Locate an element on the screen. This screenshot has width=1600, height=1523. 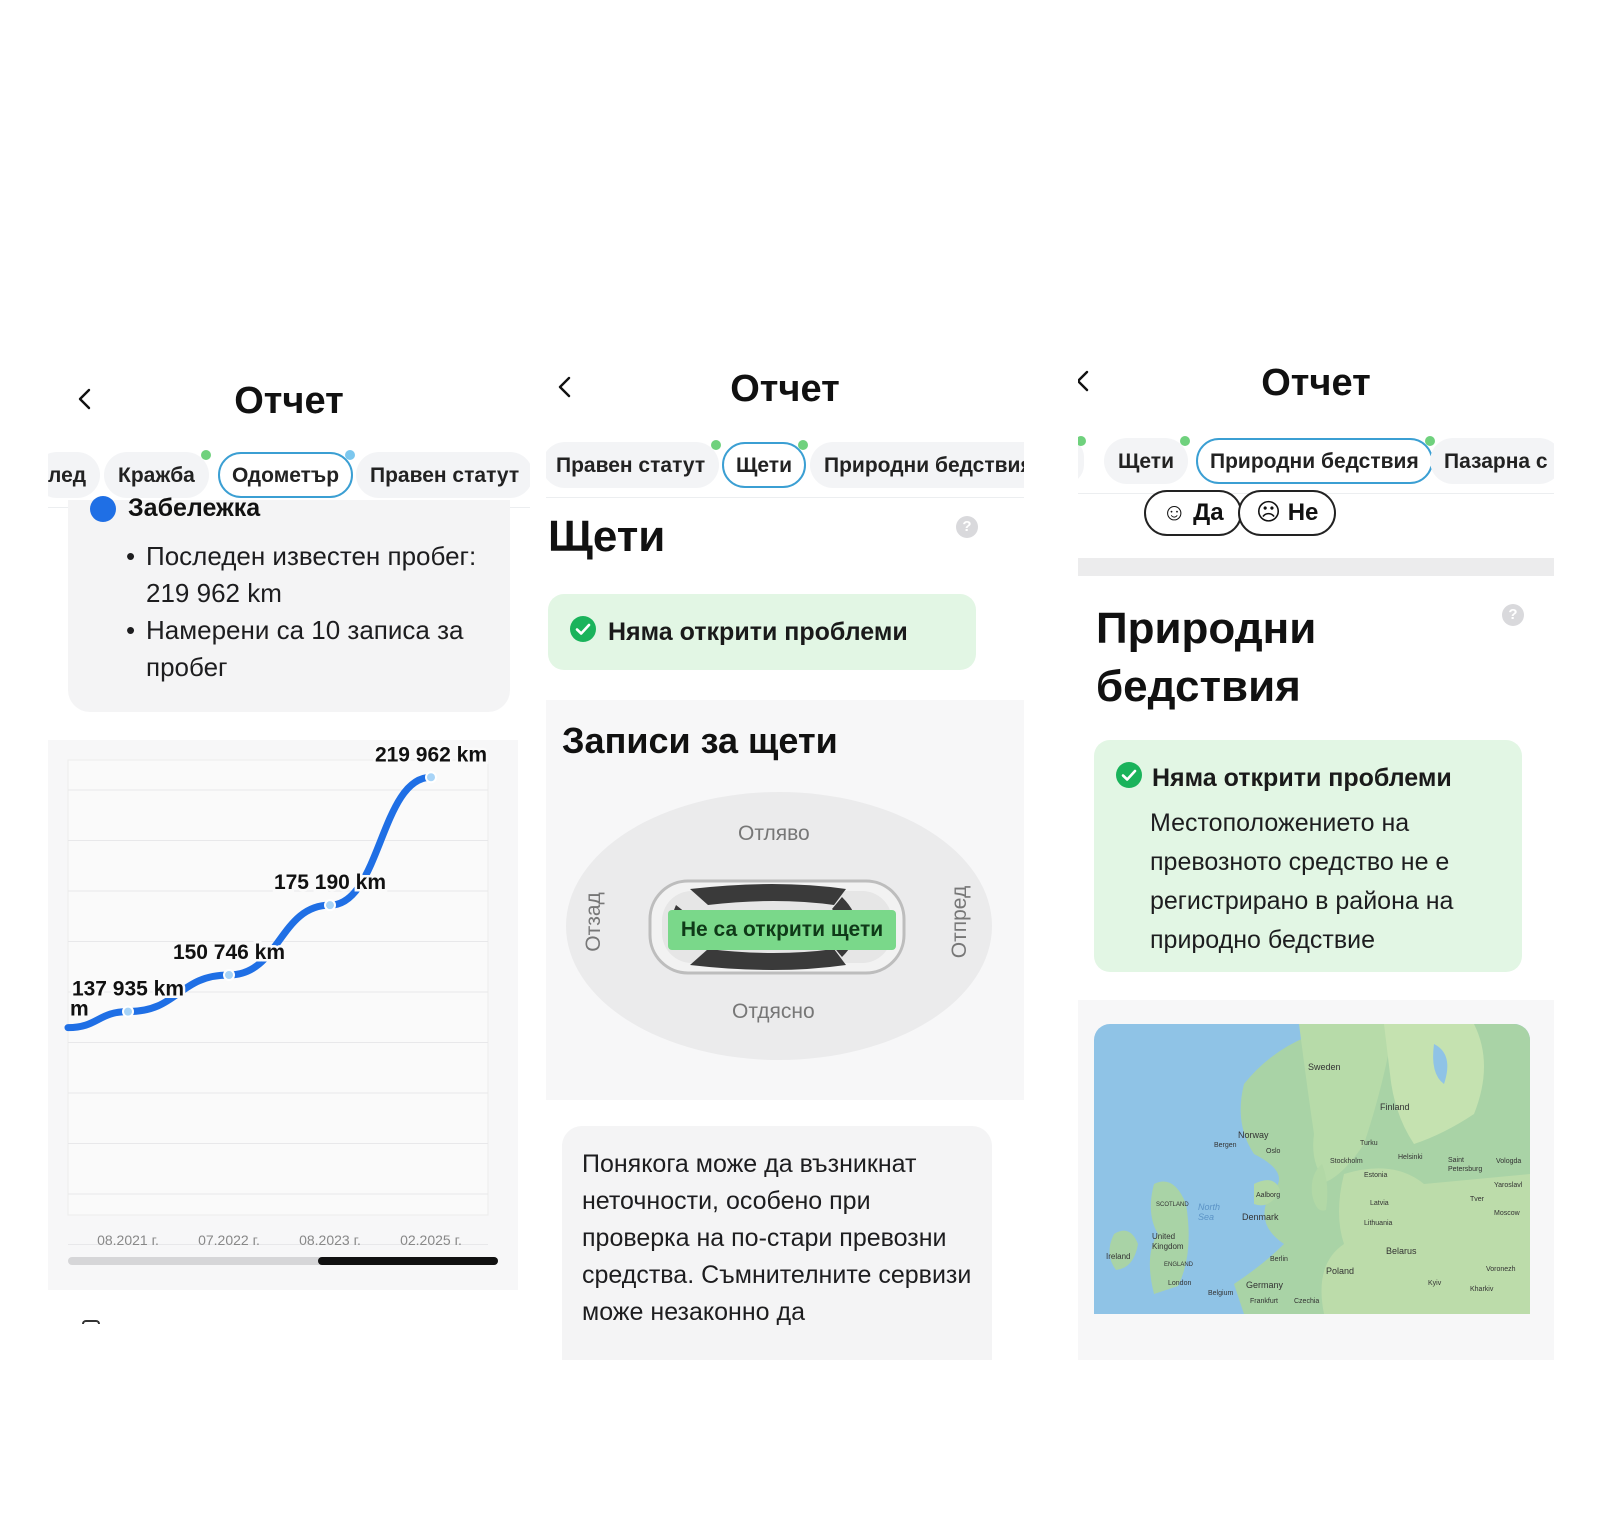
x-tick-label: 07.2022 г. is located at coordinates (229, 1240).